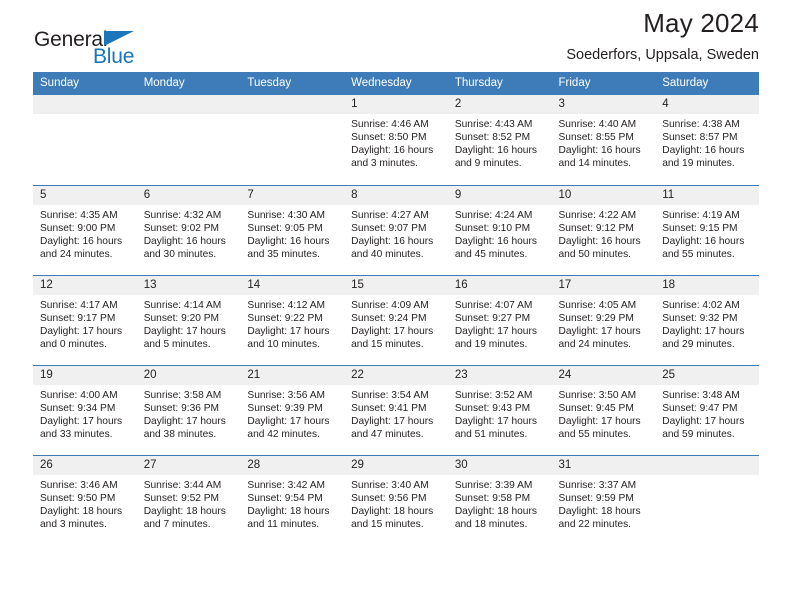 The image size is (792, 612). What do you see at coordinates (493, 215) in the screenshot?
I see `sunrise-text: Sunrise: 4:24 AM` at bounding box center [493, 215].